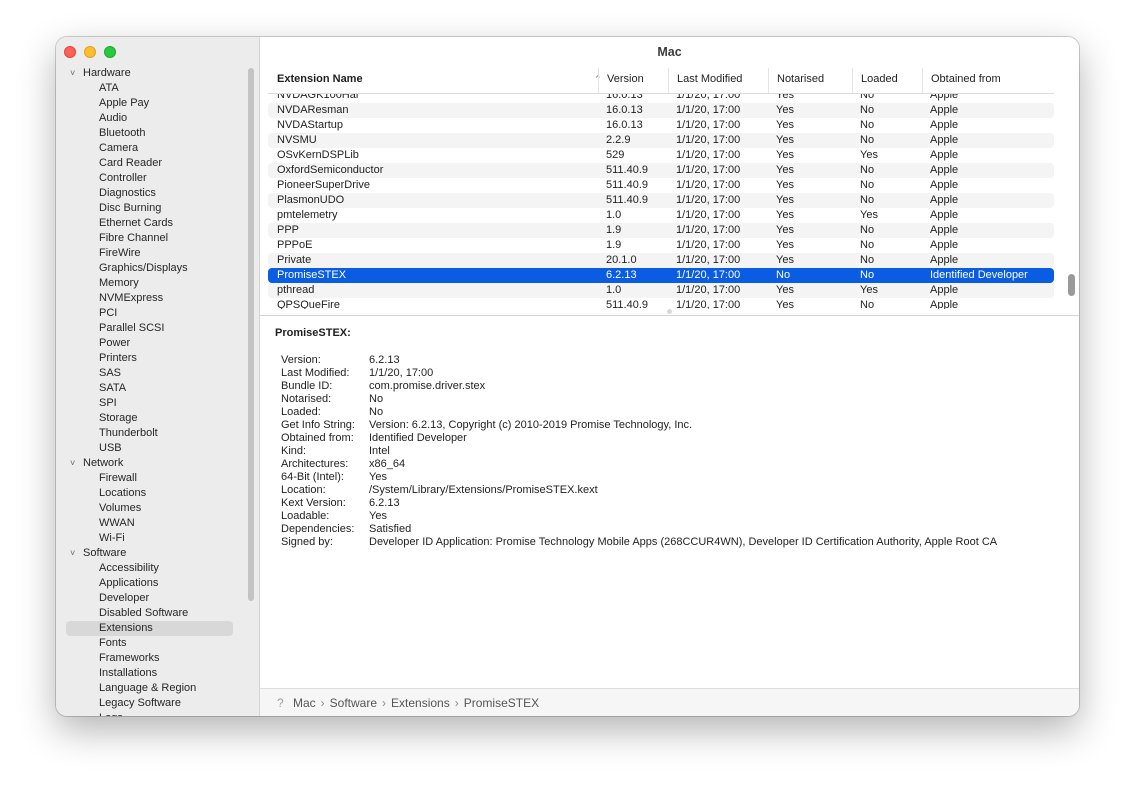 This screenshot has width=1135, height=791. I want to click on sidebar-item-label: Fonts, so click(113, 643).